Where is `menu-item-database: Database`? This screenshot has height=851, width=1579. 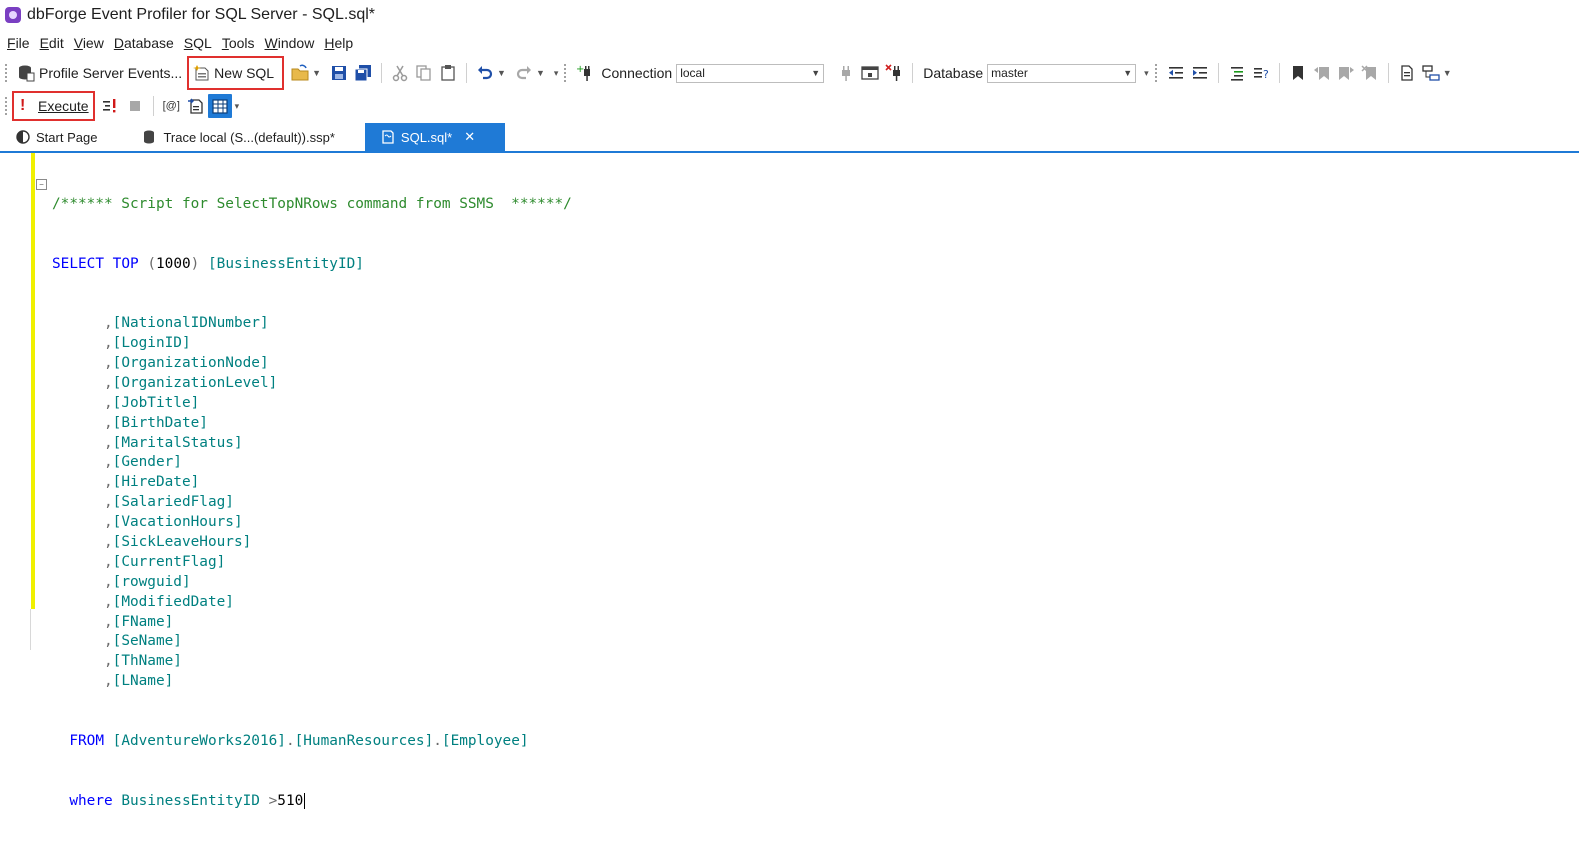
menu-item-database: Database is located at coordinates (144, 43).